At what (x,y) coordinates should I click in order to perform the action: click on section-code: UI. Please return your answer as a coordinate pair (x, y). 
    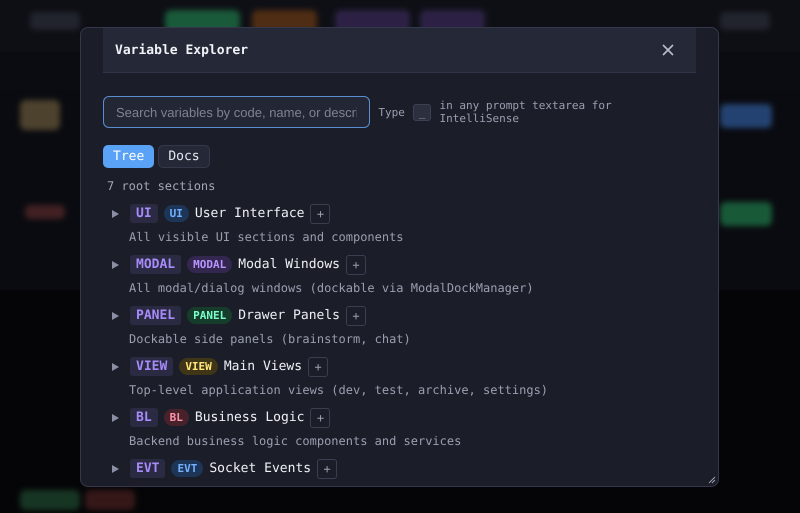
    Looking at the image, I should click on (144, 213).